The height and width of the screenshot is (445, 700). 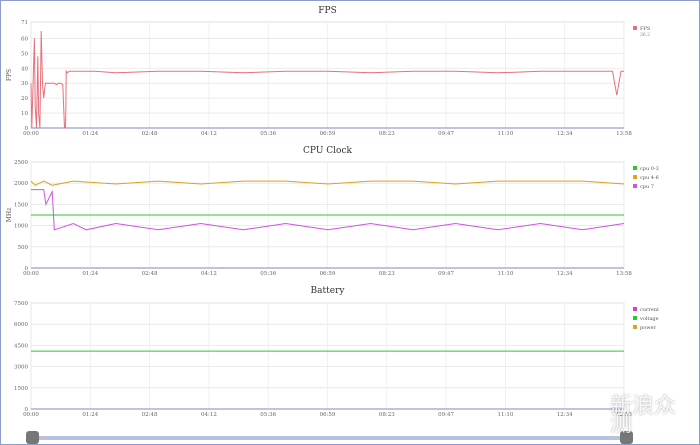 I want to click on y-tick-label: 10, so click(x=24, y=114).